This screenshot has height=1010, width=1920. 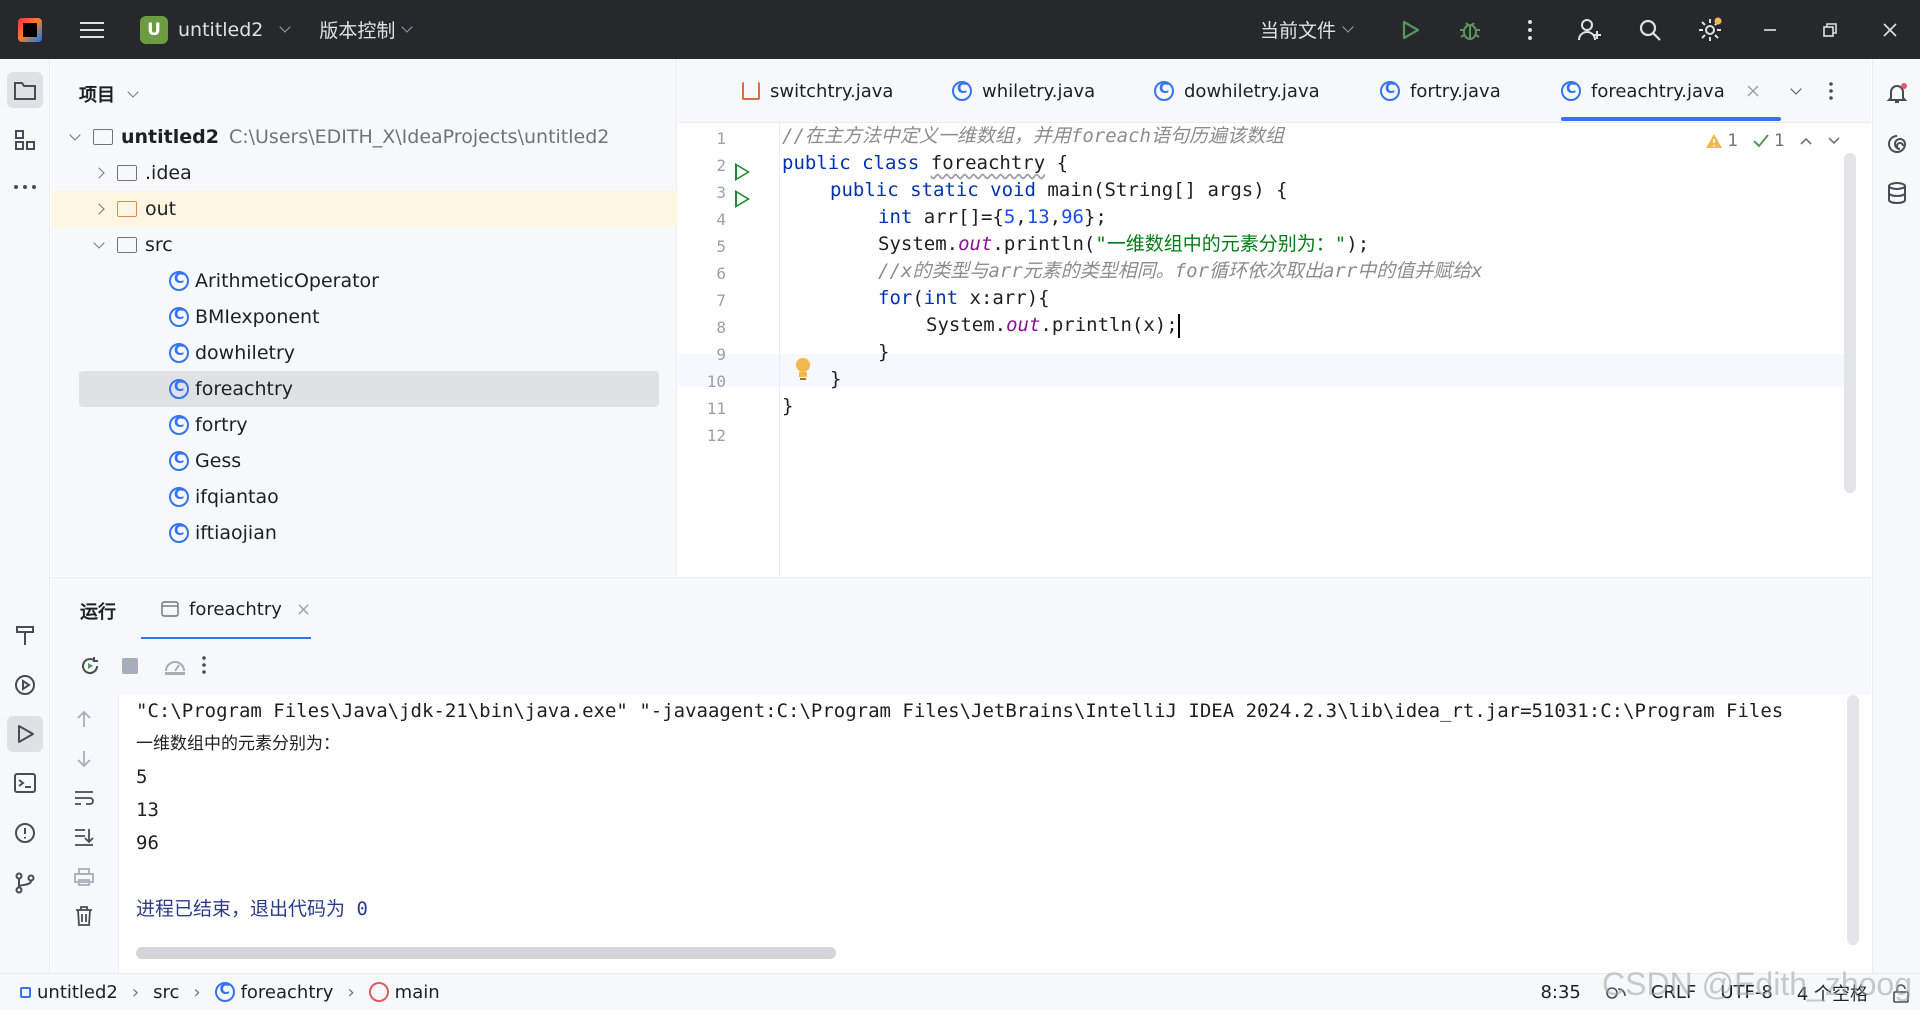 I want to click on main-menu-icon, so click(x=92, y=29).